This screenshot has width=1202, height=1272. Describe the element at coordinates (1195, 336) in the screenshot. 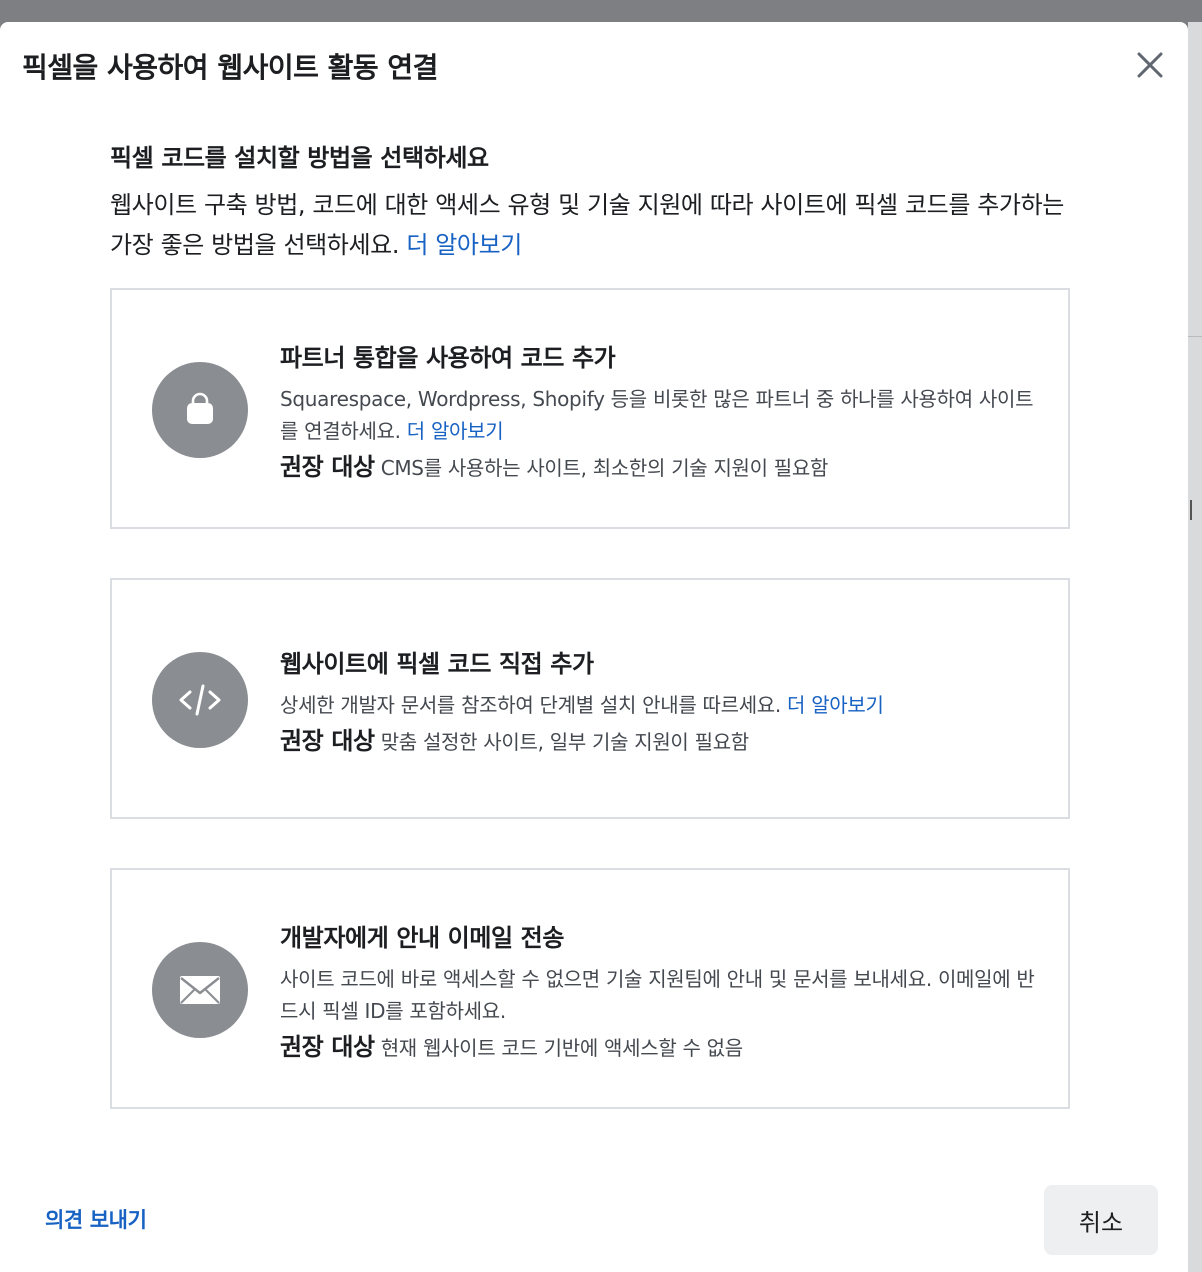

I see `background-divider` at that location.